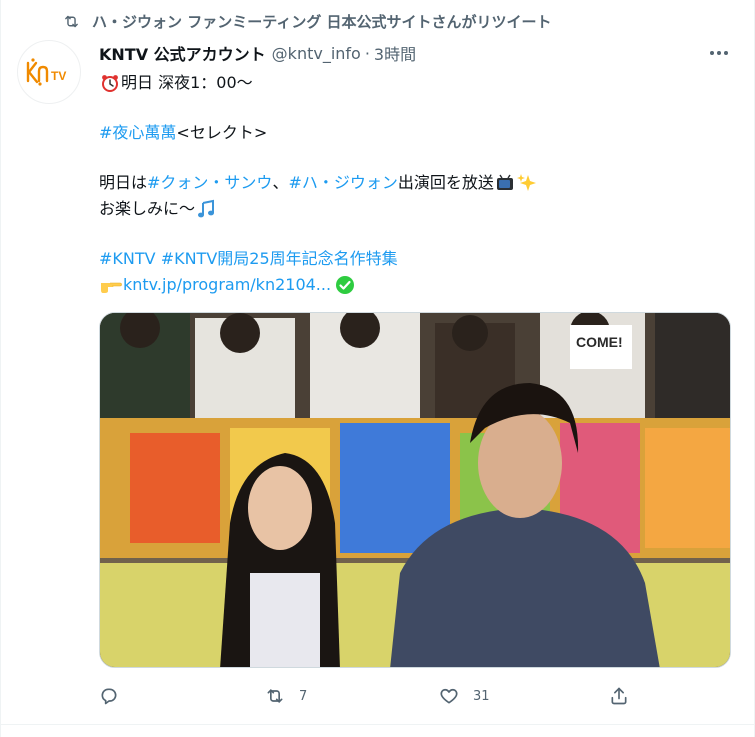 The image size is (755, 737). I want to click on avatar: TV, so click(49, 72).